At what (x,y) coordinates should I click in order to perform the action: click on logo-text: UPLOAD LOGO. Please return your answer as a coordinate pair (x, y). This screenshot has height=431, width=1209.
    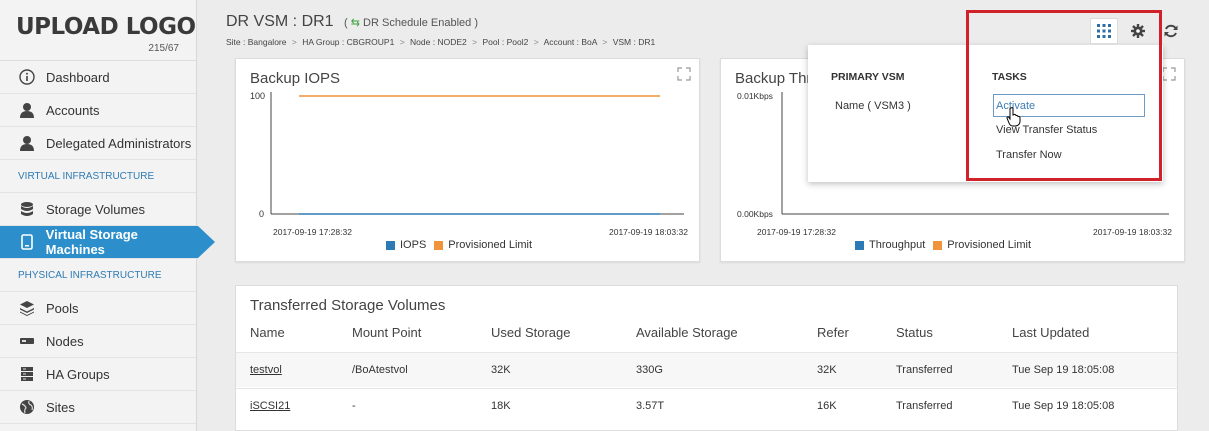
    Looking at the image, I should click on (106, 27).